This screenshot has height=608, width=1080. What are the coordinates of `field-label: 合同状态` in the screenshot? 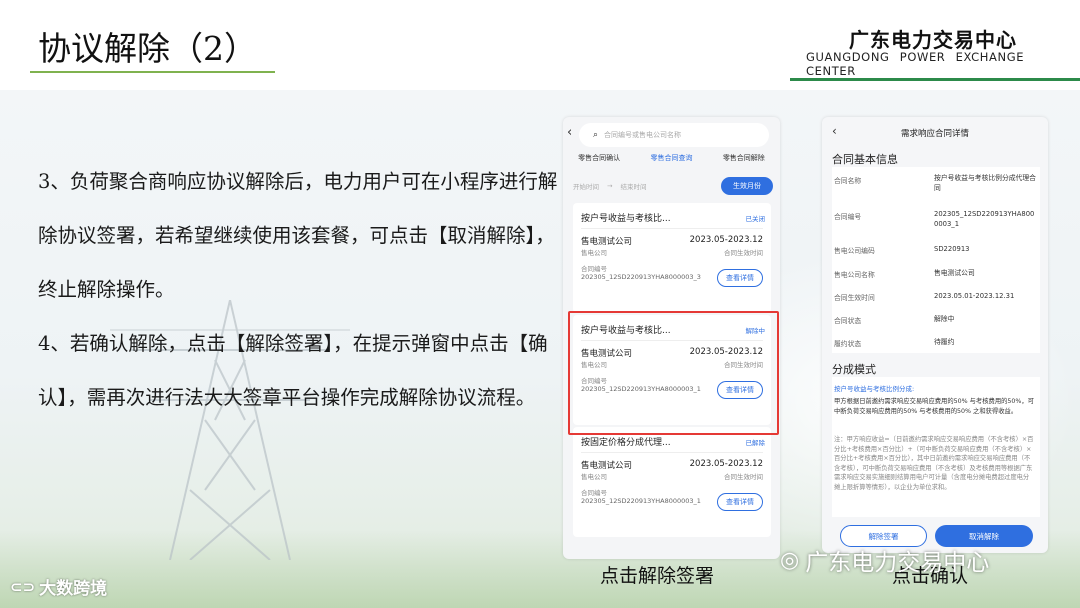 It's located at (848, 321).